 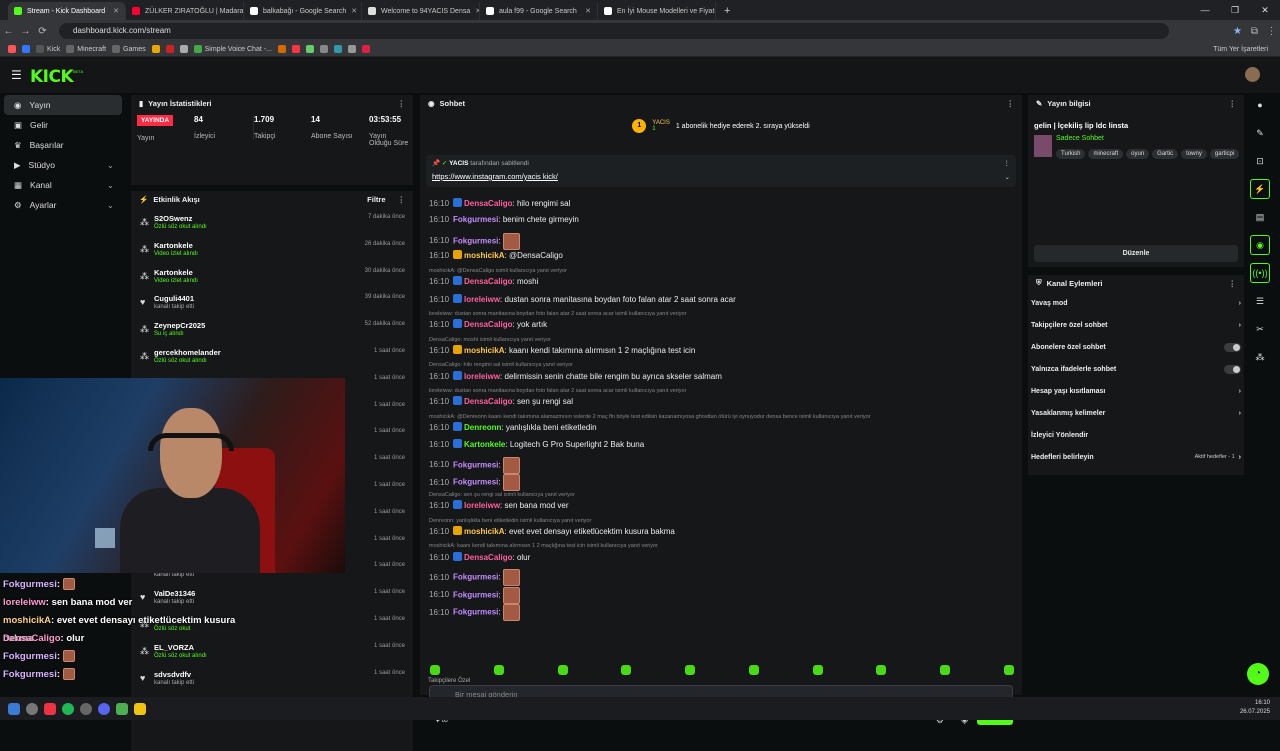 I want to click on channel-action: Takipçilere özel sohbet ›, so click(x=1136, y=325).